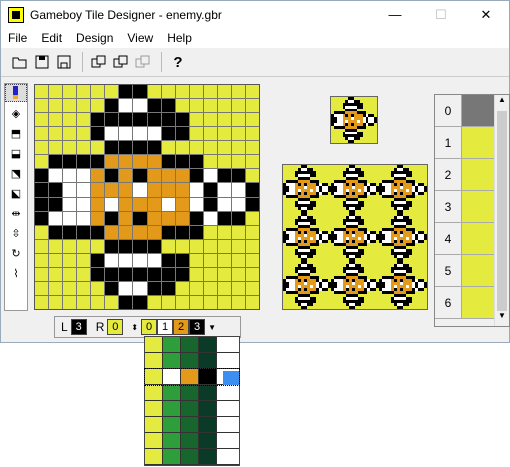 This screenshot has height=467, width=510. I want to click on save-icon, so click(42, 62).